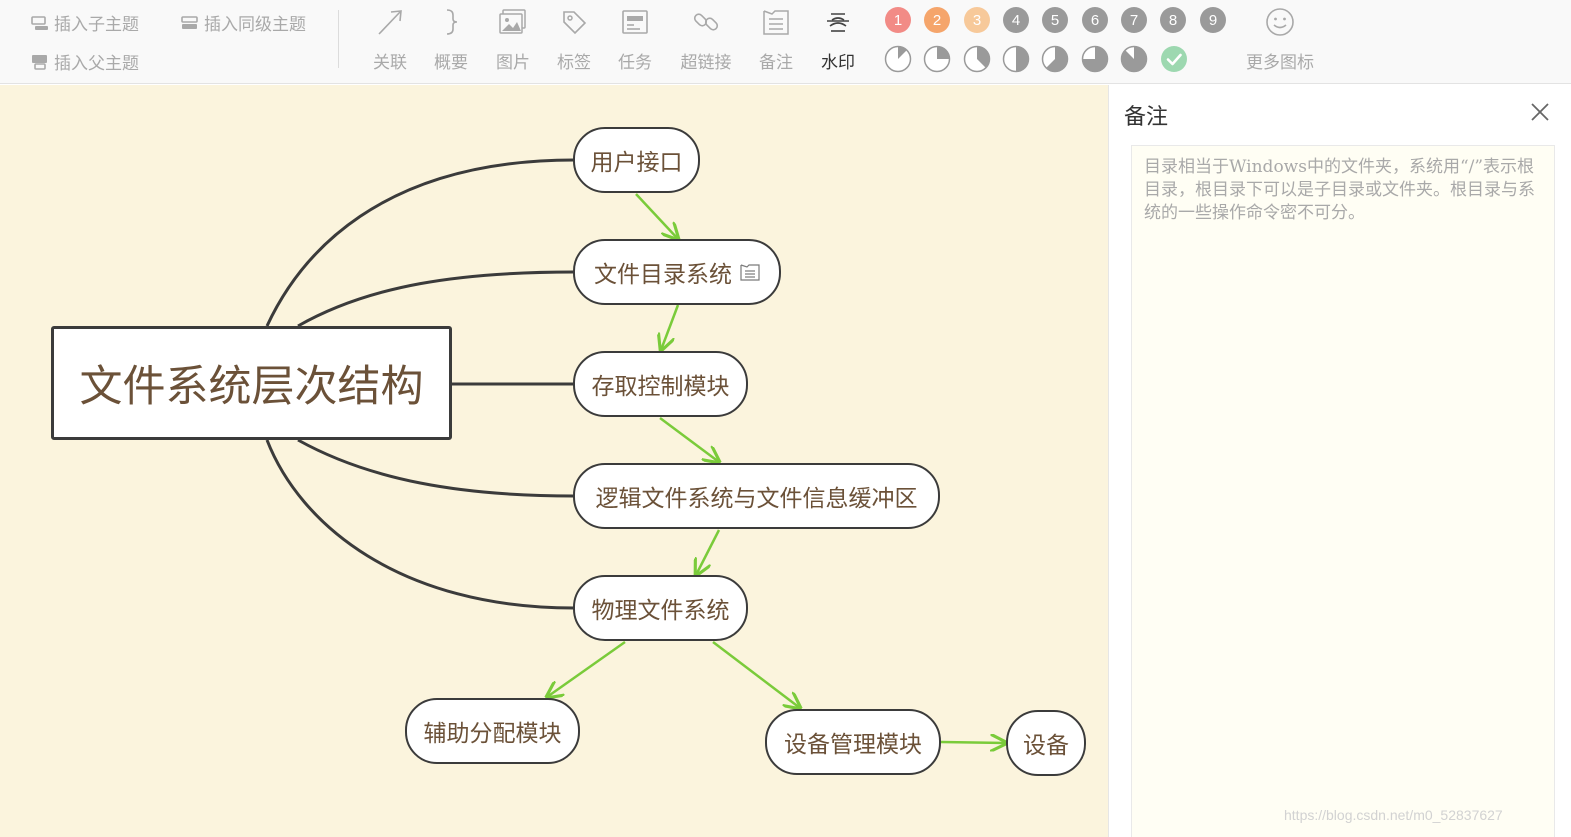 The image size is (1571, 837). What do you see at coordinates (838, 41) in the screenshot?
I see `watermark-tool: 水印` at bounding box center [838, 41].